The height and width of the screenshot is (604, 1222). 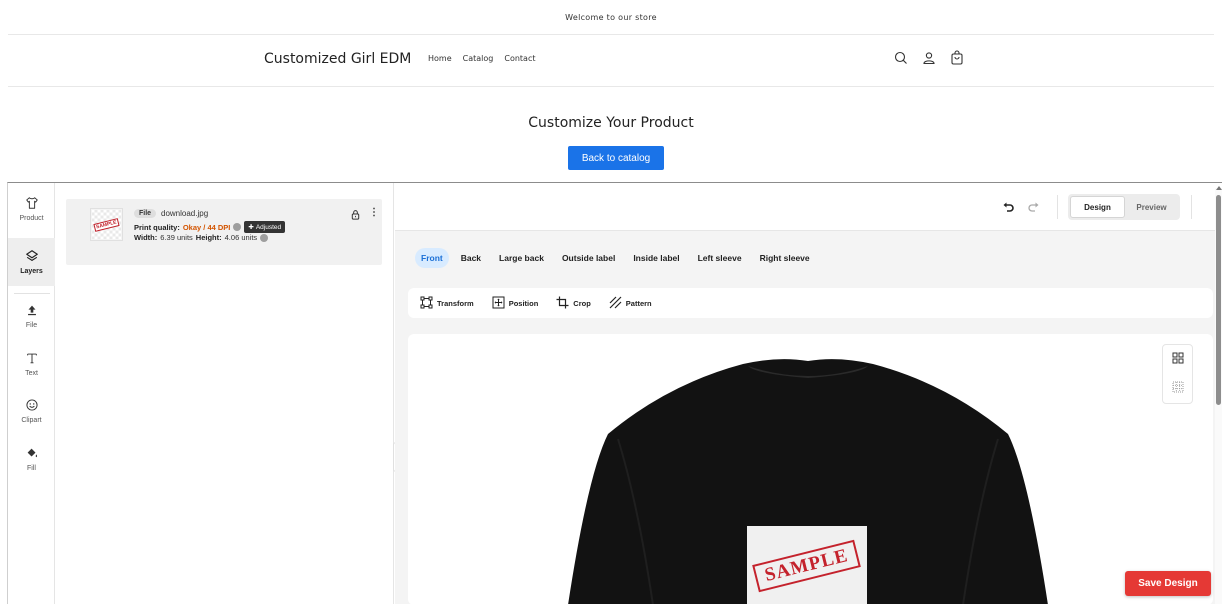 I want to click on main-nav: Home Catalog Contact, so click(x=481, y=58).